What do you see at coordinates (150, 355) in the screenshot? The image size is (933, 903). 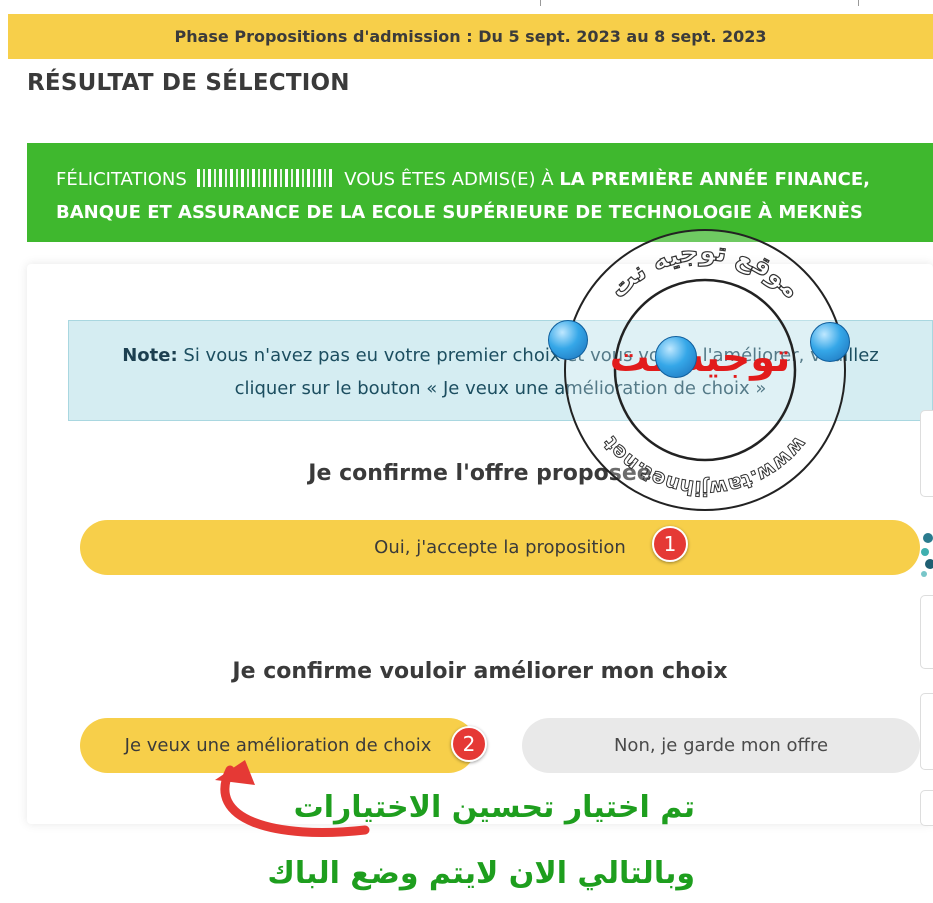 I see `note-label: Note:` at bounding box center [150, 355].